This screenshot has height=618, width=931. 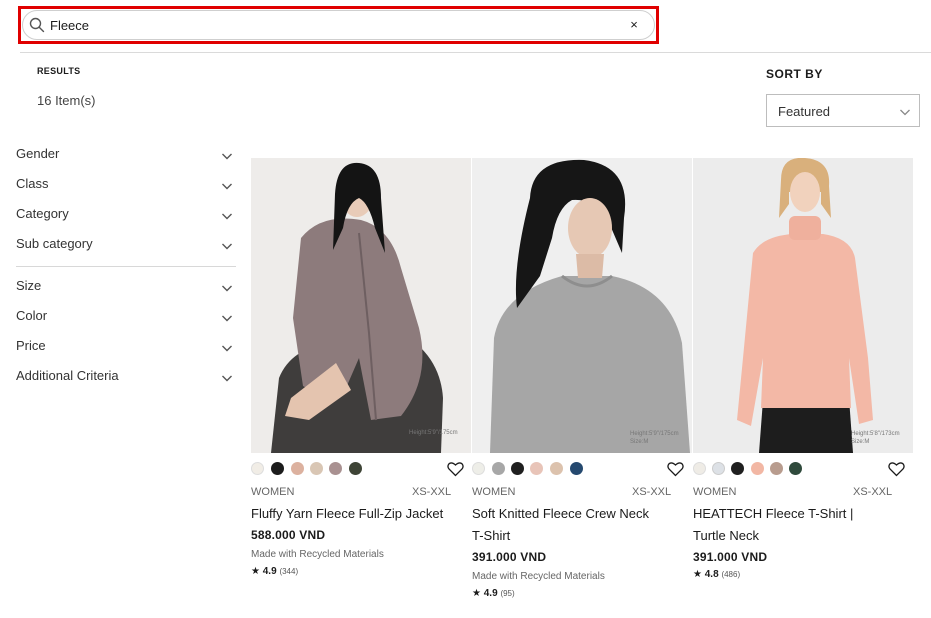 I want to click on rating-value: 4.8, so click(x=711, y=574).